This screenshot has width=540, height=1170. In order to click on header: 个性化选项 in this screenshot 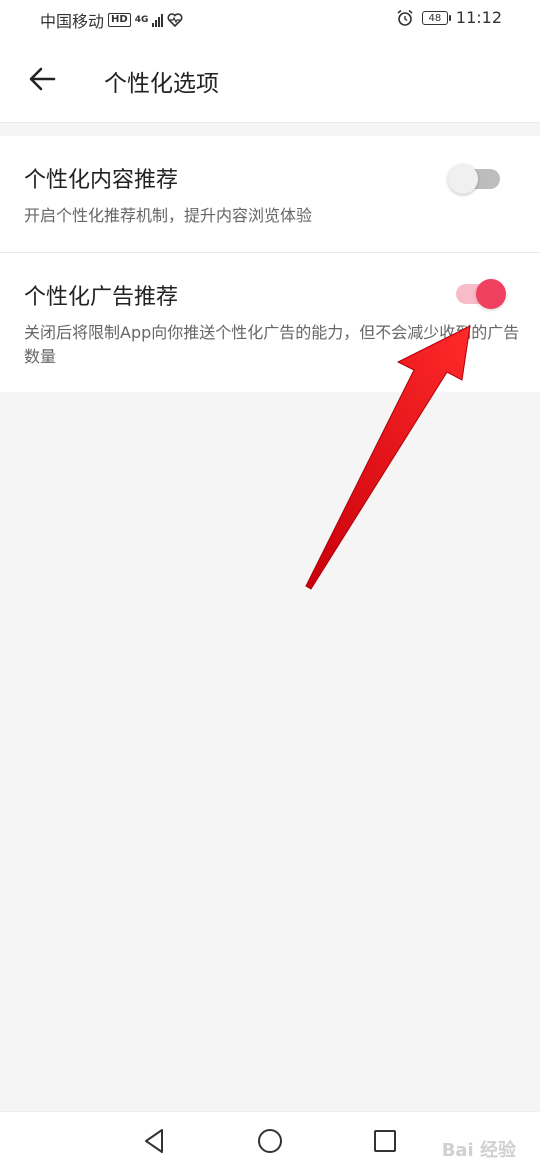, I will do `click(270, 80)`.